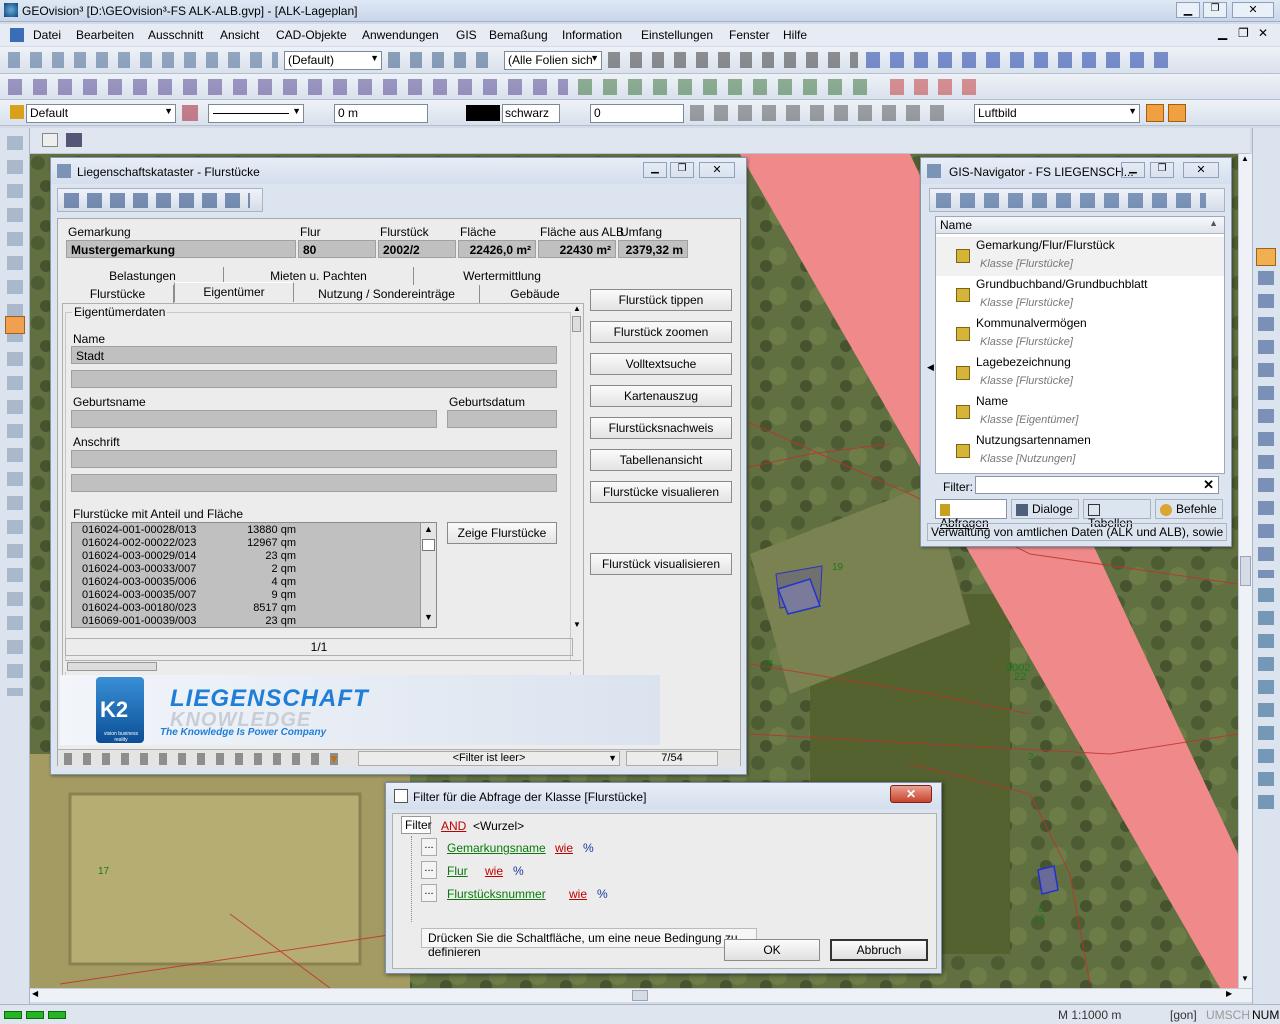 The height and width of the screenshot is (1024, 1280). I want to click on toolbar-icons-edit, so click(728, 87).